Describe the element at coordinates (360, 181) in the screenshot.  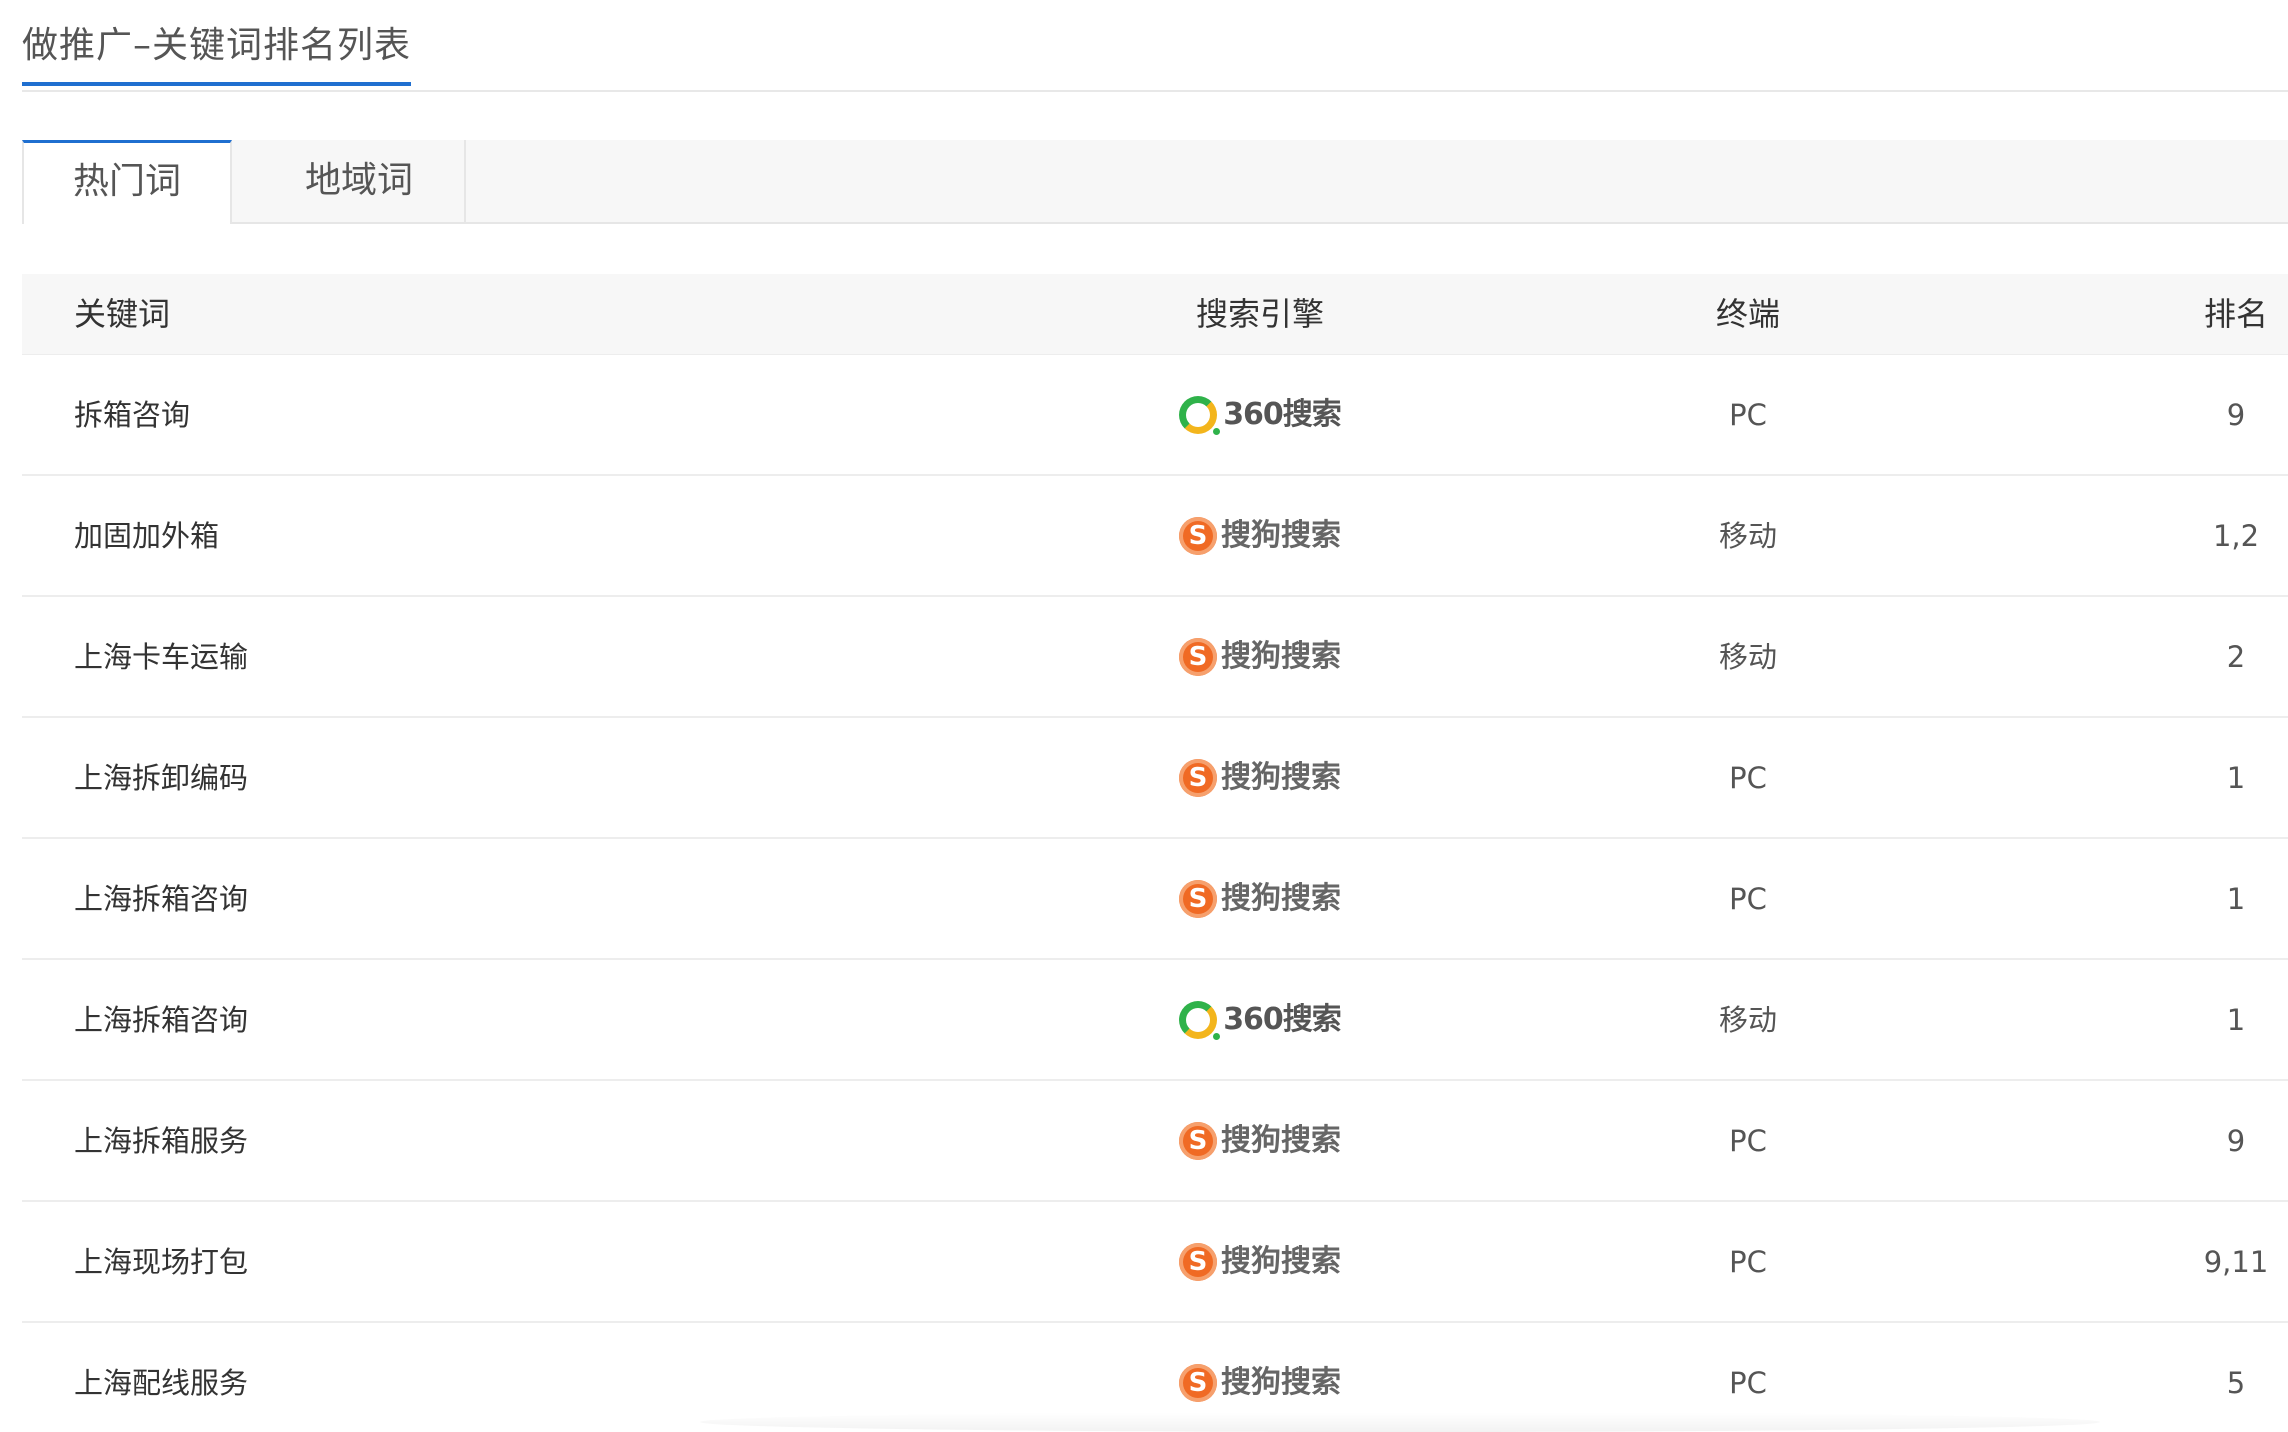
I see `tab-region-words: 地域词` at that location.